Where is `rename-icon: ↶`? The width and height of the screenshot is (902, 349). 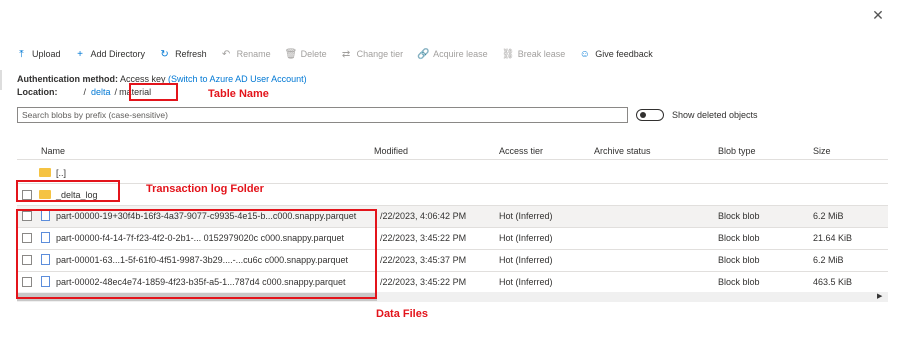 rename-icon: ↶ is located at coordinates (226, 54).